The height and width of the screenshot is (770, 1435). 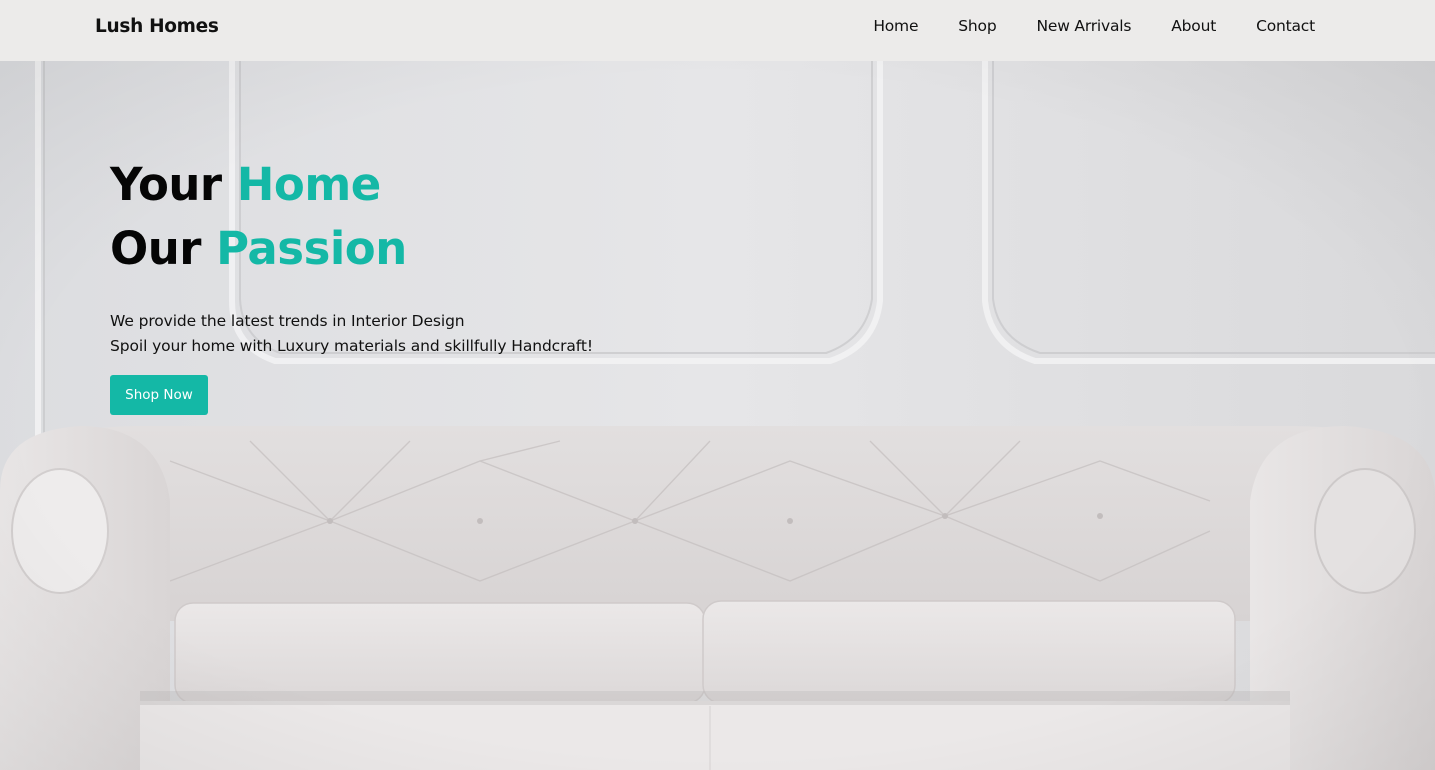 What do you see at coordinates (1285, 26) in the screenshot?
I see `nav-link-contact: Contact` at bounding box center [1285, 26].